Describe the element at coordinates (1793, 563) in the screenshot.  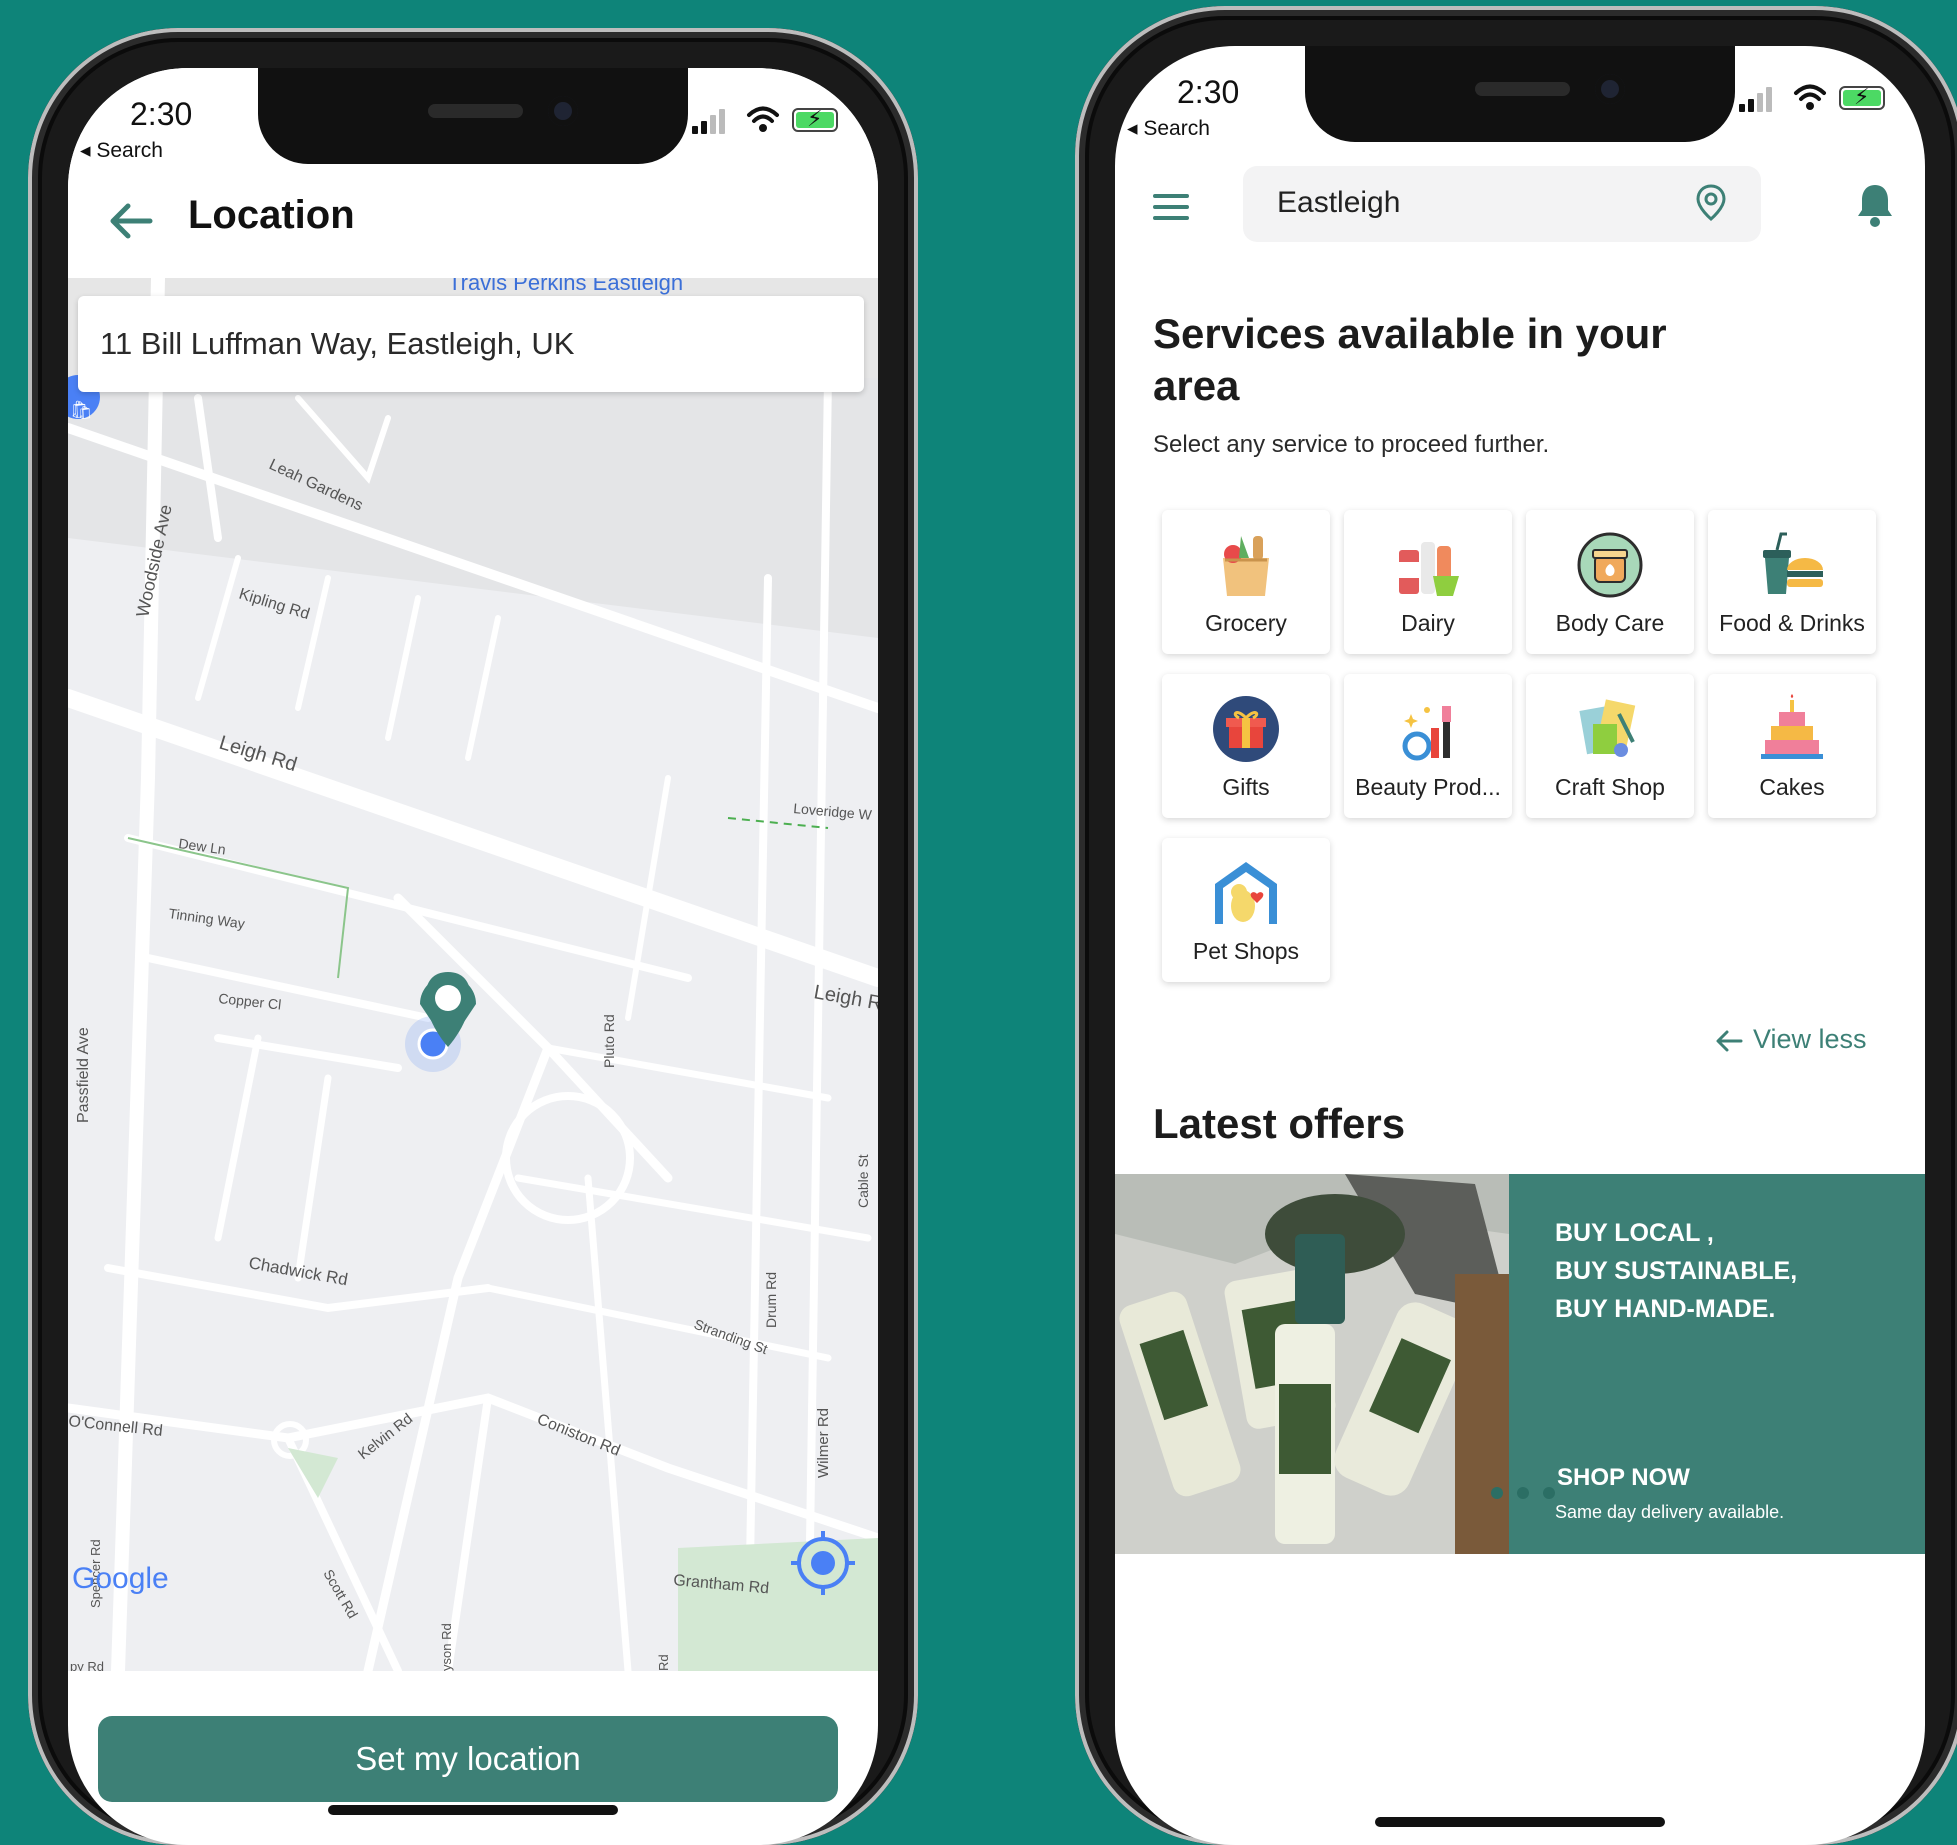
I see `food-drinks-icon` at that location.